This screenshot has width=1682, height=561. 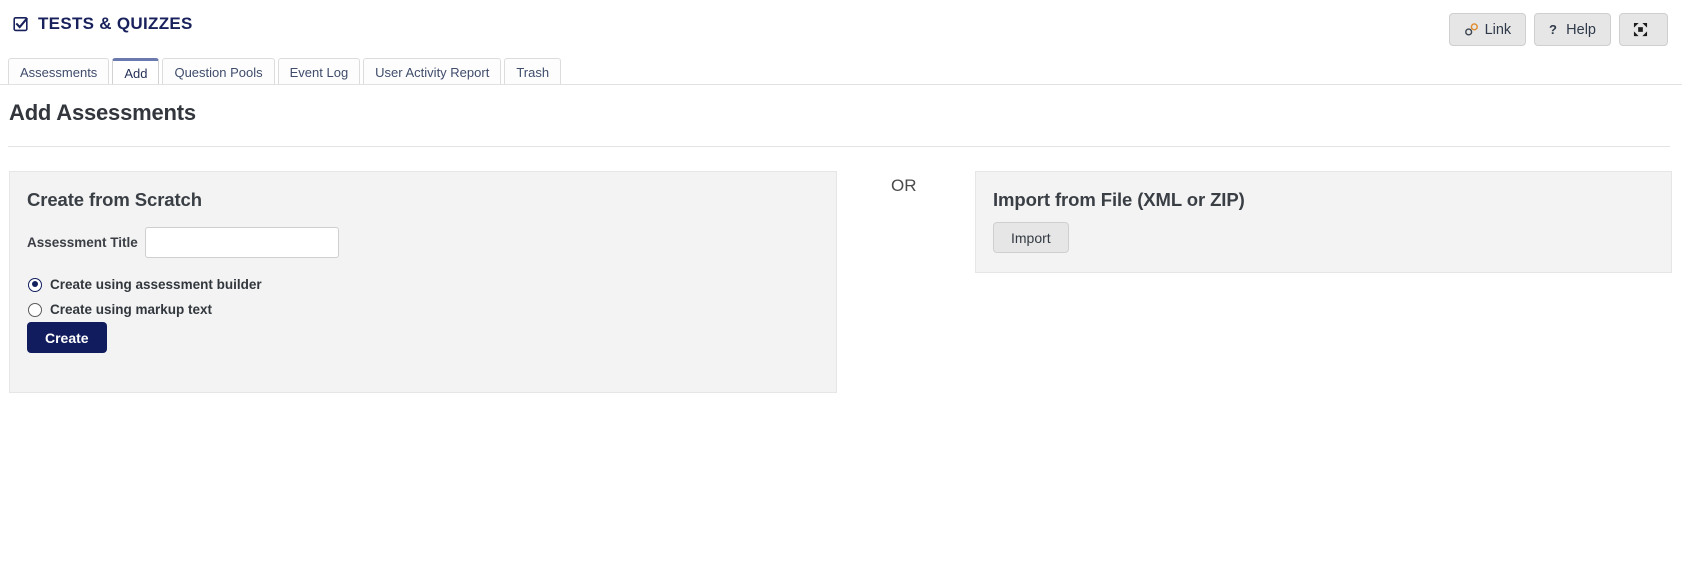 What do you see at coordinates (82, 242) in the screenshot?
I see `assessment-title-label: Assessment Title` at bounding box center [82, 242].